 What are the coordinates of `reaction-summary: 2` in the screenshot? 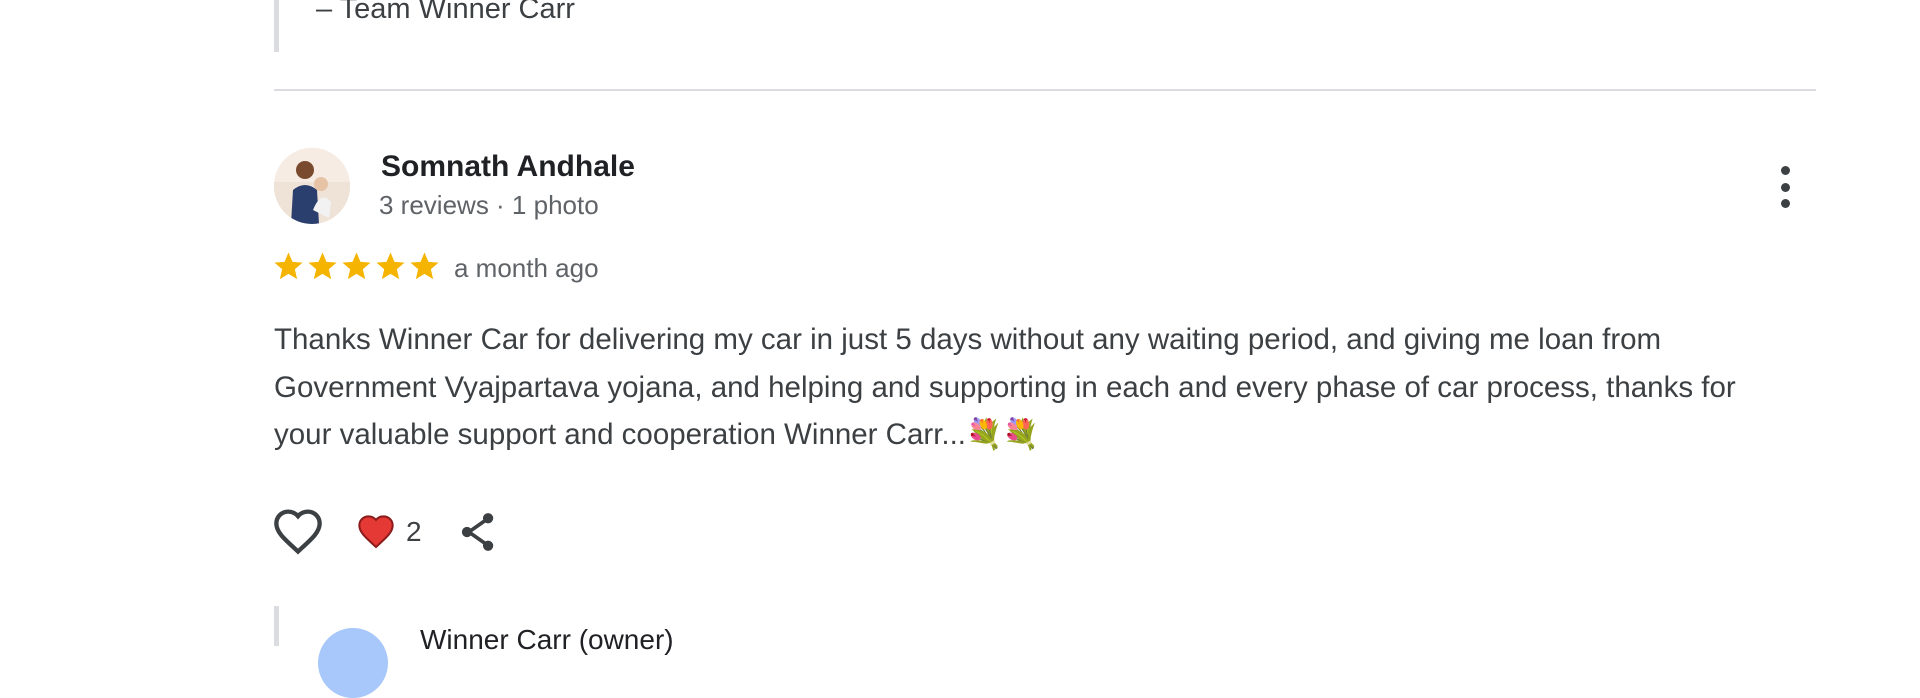 It's located at (389, 532).